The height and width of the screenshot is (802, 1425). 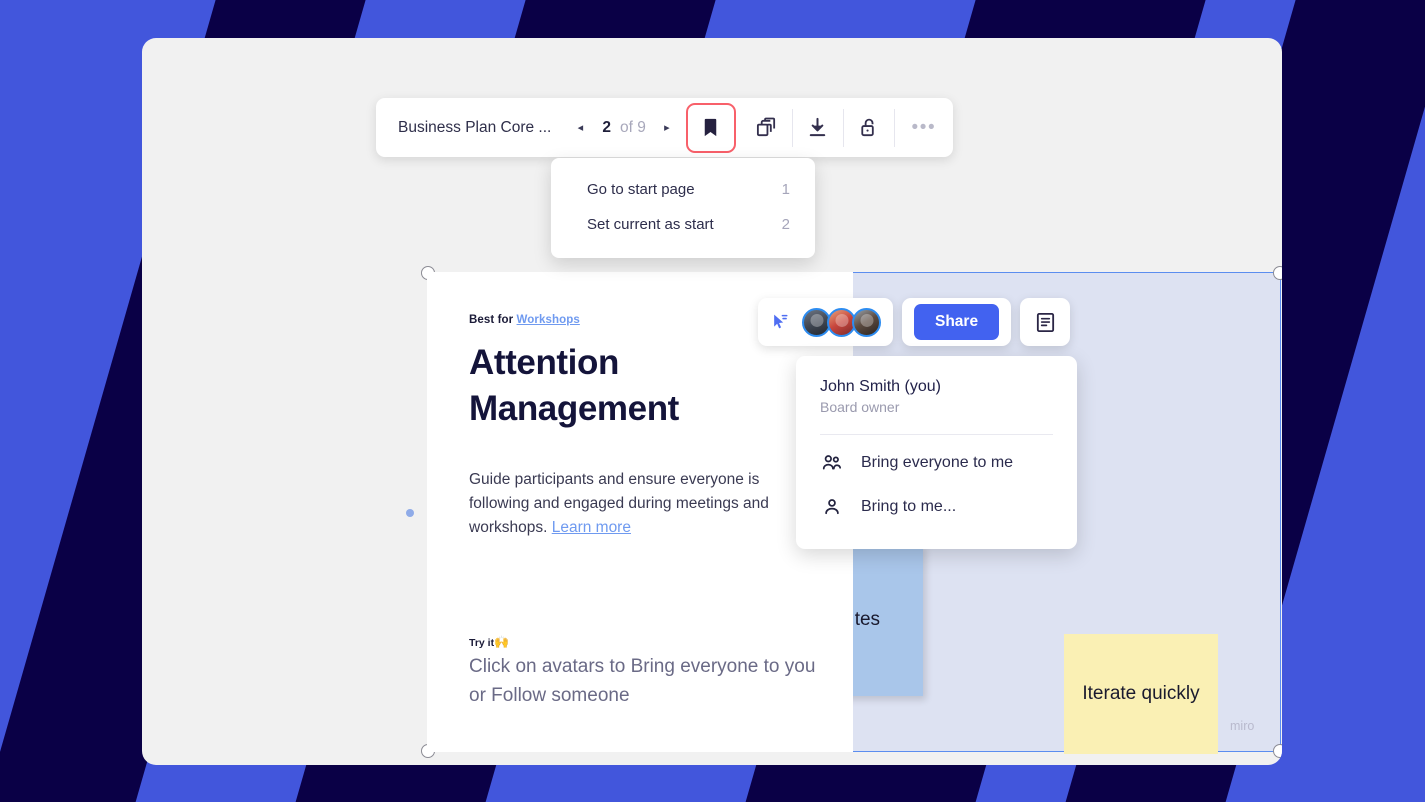 What do you see at coordinates (580, 128) in the screenshot?
I see `previous-page-button: ◂` at bounding box center [580, 128].